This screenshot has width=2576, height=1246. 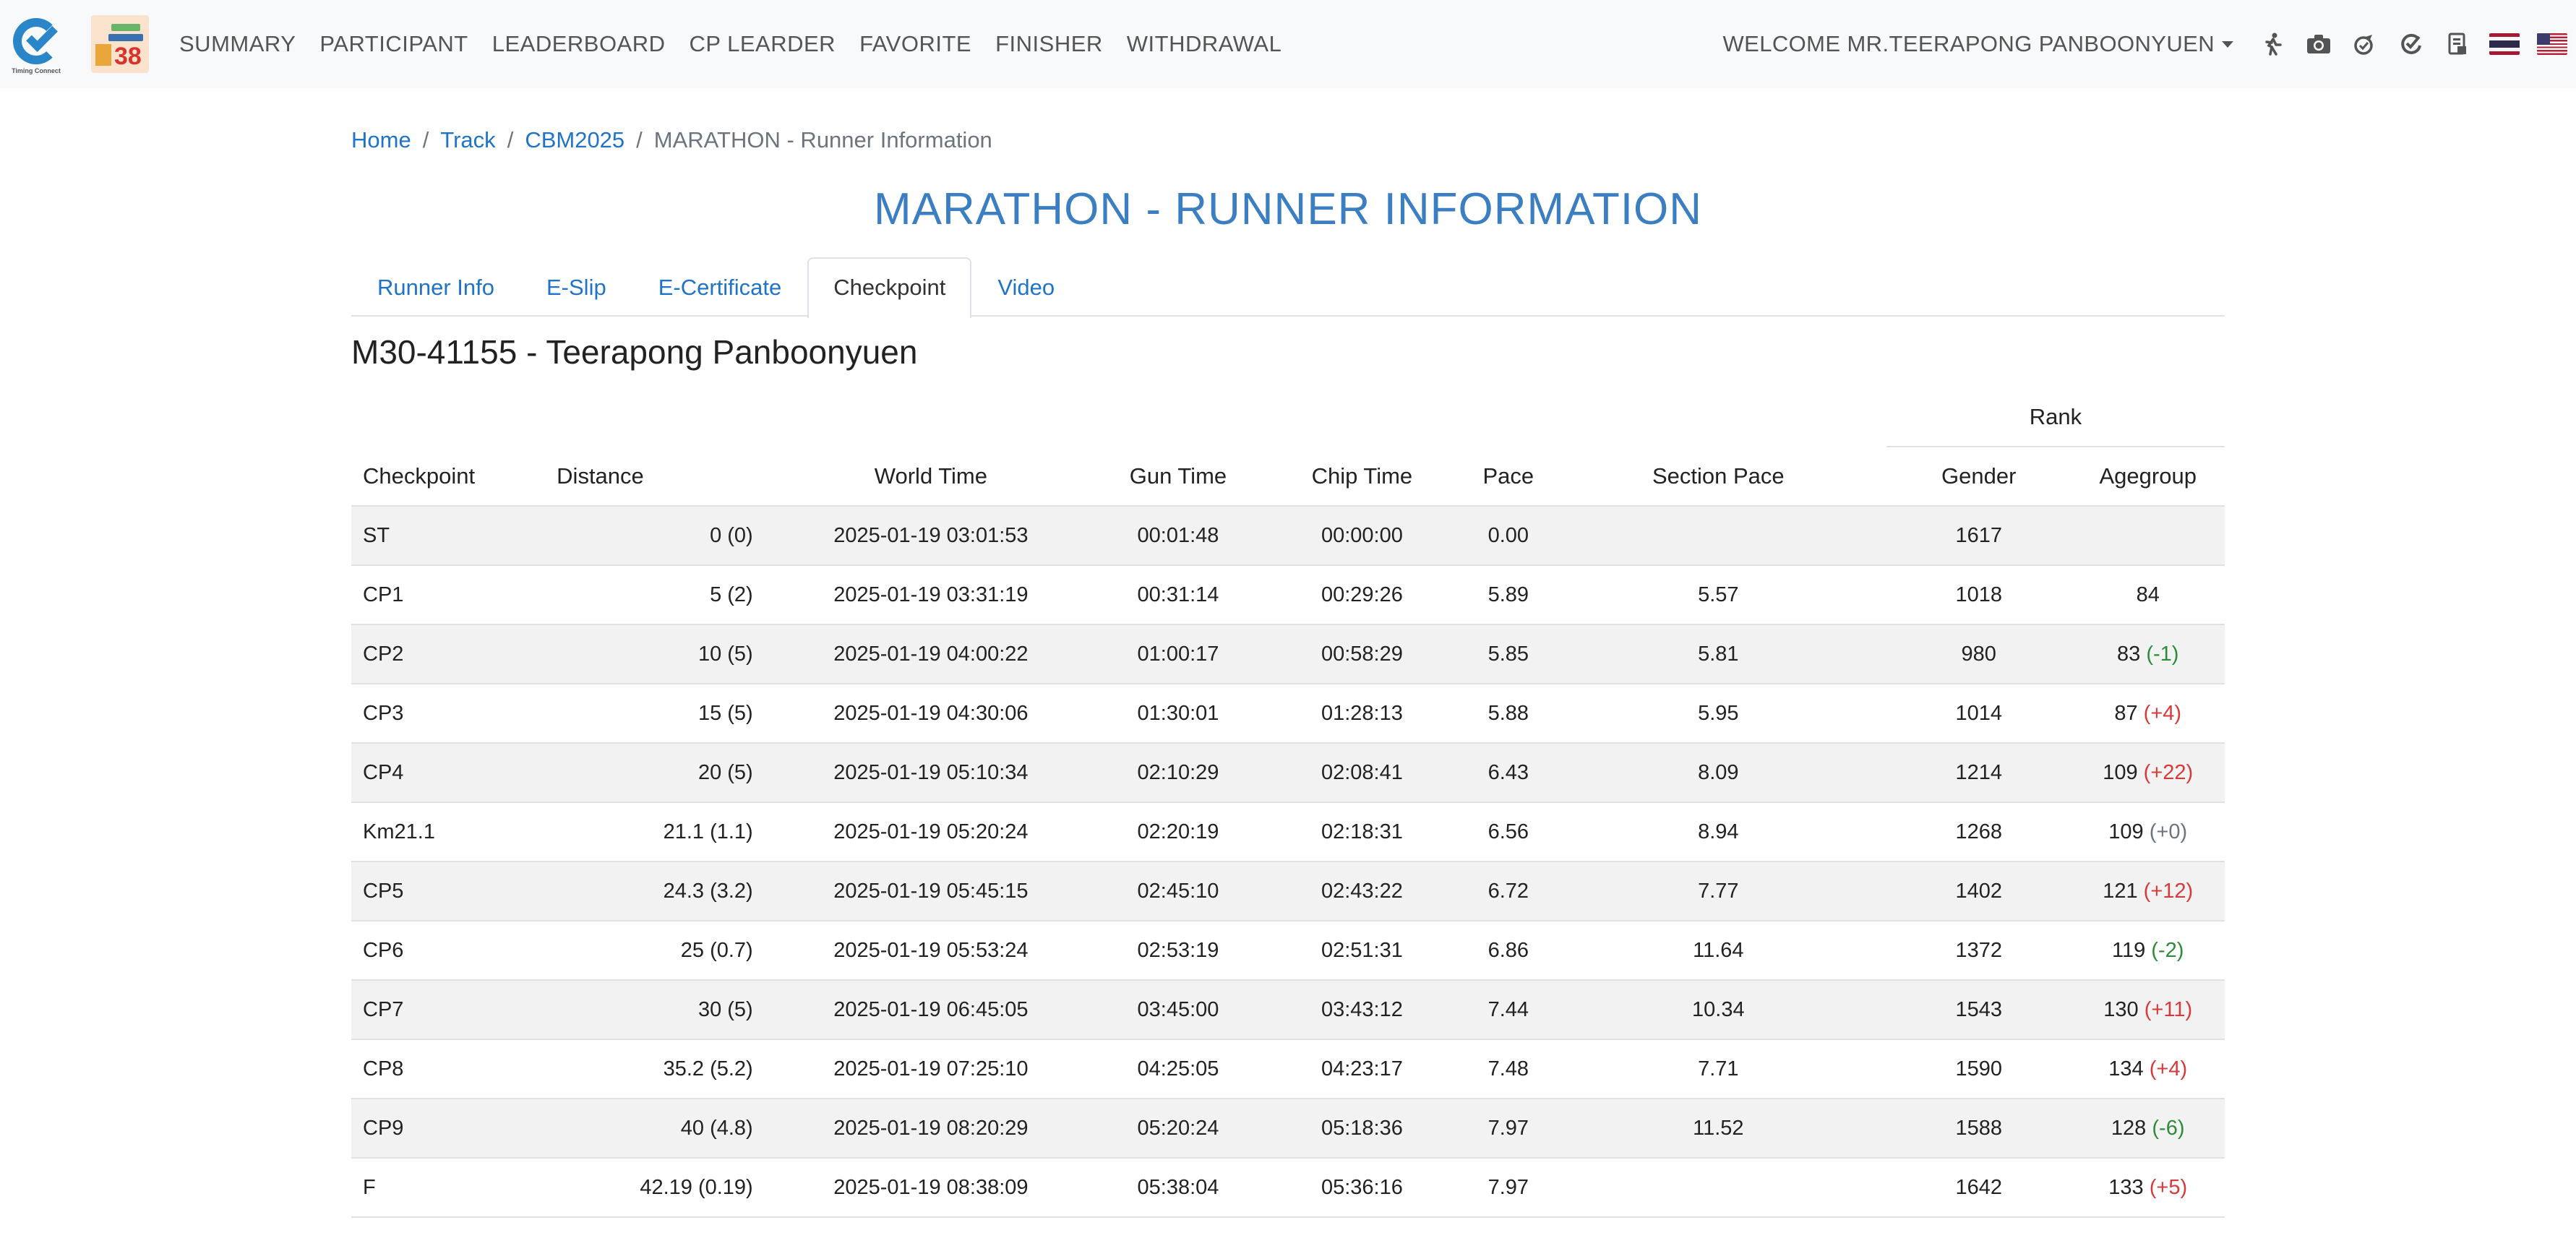 What do you see at coordinates (2318, 44) in the screenshot?
I see `camera-icon` at bounding box center [2318, 44].